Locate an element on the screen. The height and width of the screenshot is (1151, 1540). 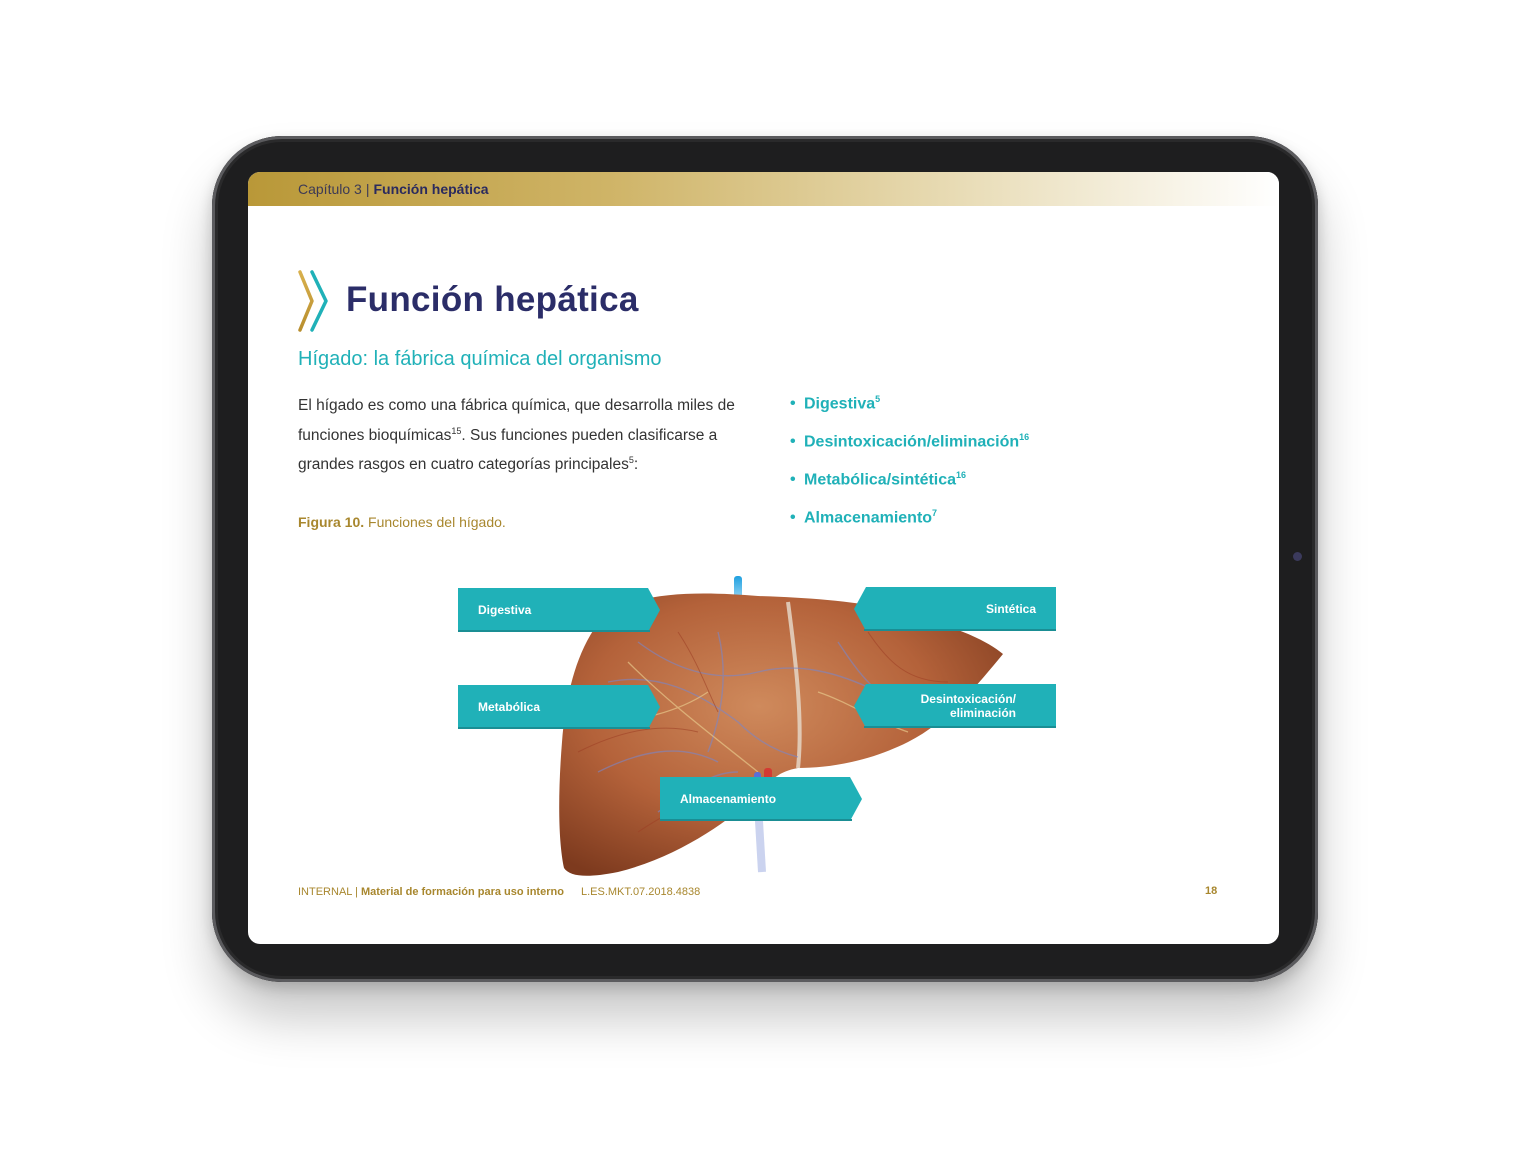
breadcrumb: Capítulo 3 | Función hepática is located at coordinates (393, 189).